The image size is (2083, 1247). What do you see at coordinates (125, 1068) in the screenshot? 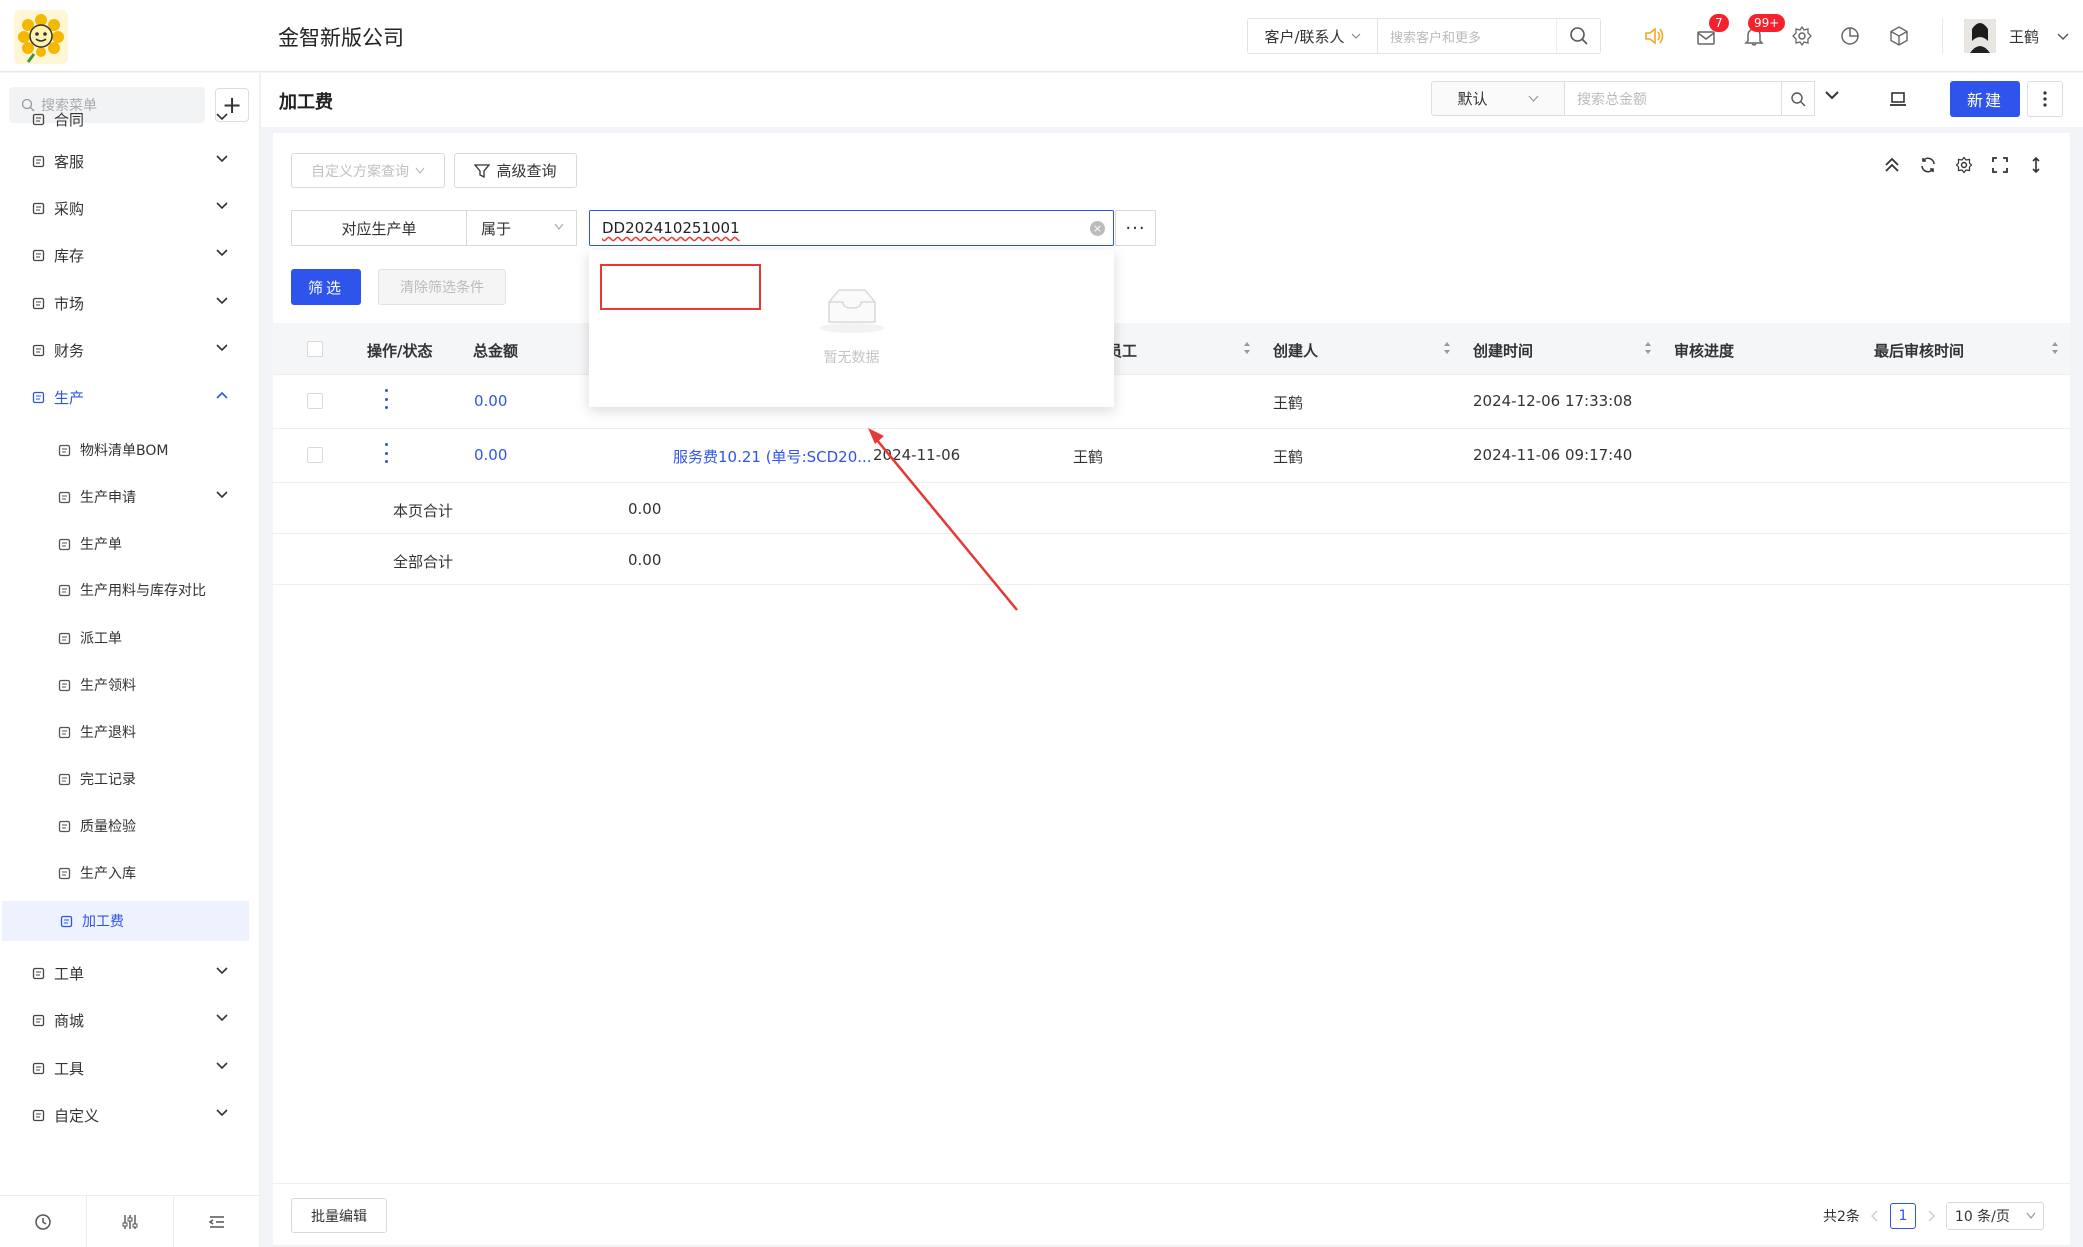
I see `sidebar-item: 工具` at bounding box center [125, 1068].